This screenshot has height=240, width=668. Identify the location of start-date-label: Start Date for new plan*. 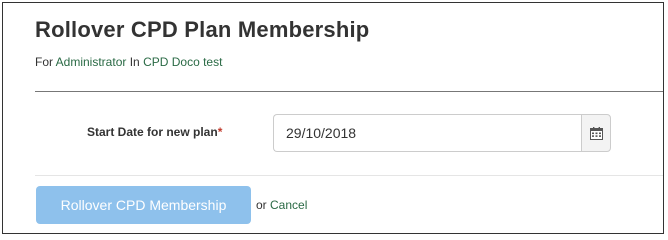
(154, 132).